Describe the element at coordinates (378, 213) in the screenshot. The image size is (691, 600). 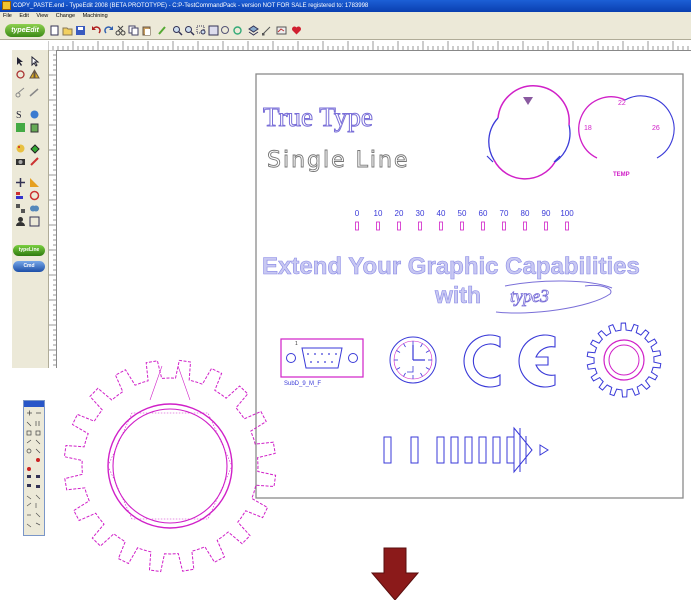
I see `scale-number: 10` at that location.